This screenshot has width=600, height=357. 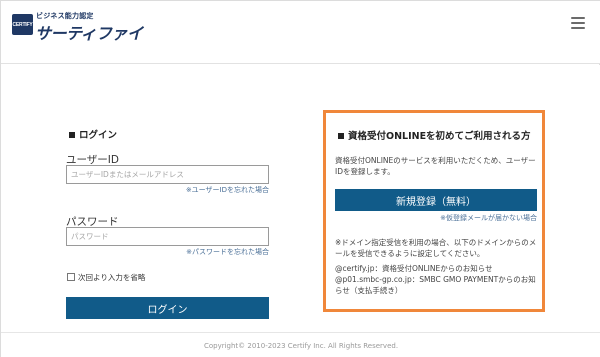 I want to click on mail-not-arrived-link: ※仮登録メールが届かない場合, so click(x=481, y=218).